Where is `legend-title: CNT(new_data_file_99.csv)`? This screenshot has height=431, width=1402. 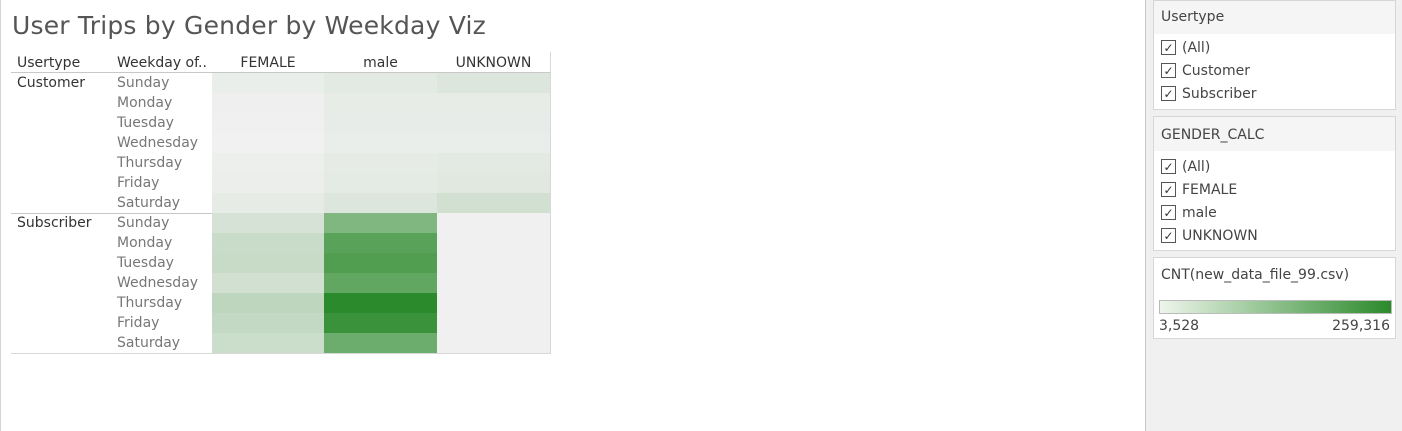 legend-title: CNT(new_data_file_99.csv) is located at coordinates (1255, 275).